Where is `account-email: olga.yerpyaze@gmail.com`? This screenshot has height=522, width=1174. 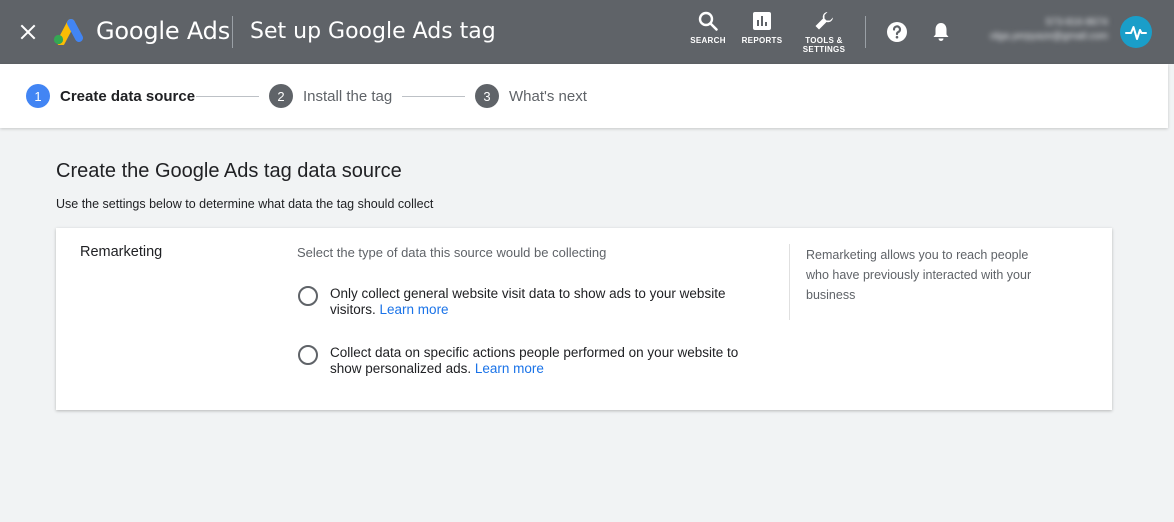 account-email: olga.yerpyaze@gmail.com is located at coordinates (1049, 36).